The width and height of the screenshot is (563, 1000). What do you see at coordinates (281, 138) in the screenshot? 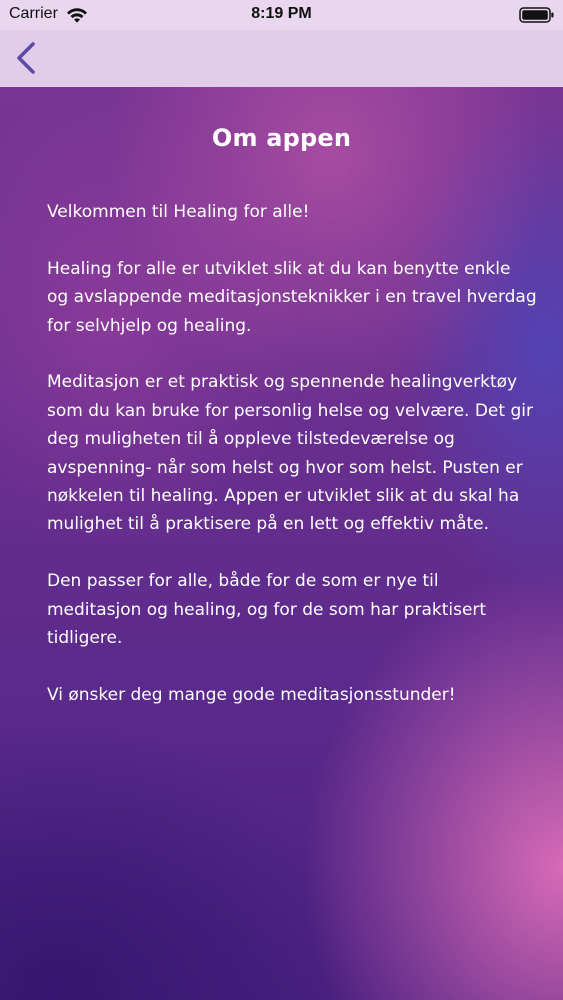
I see `page-title: Om appen` at bounding box center [281, 138].